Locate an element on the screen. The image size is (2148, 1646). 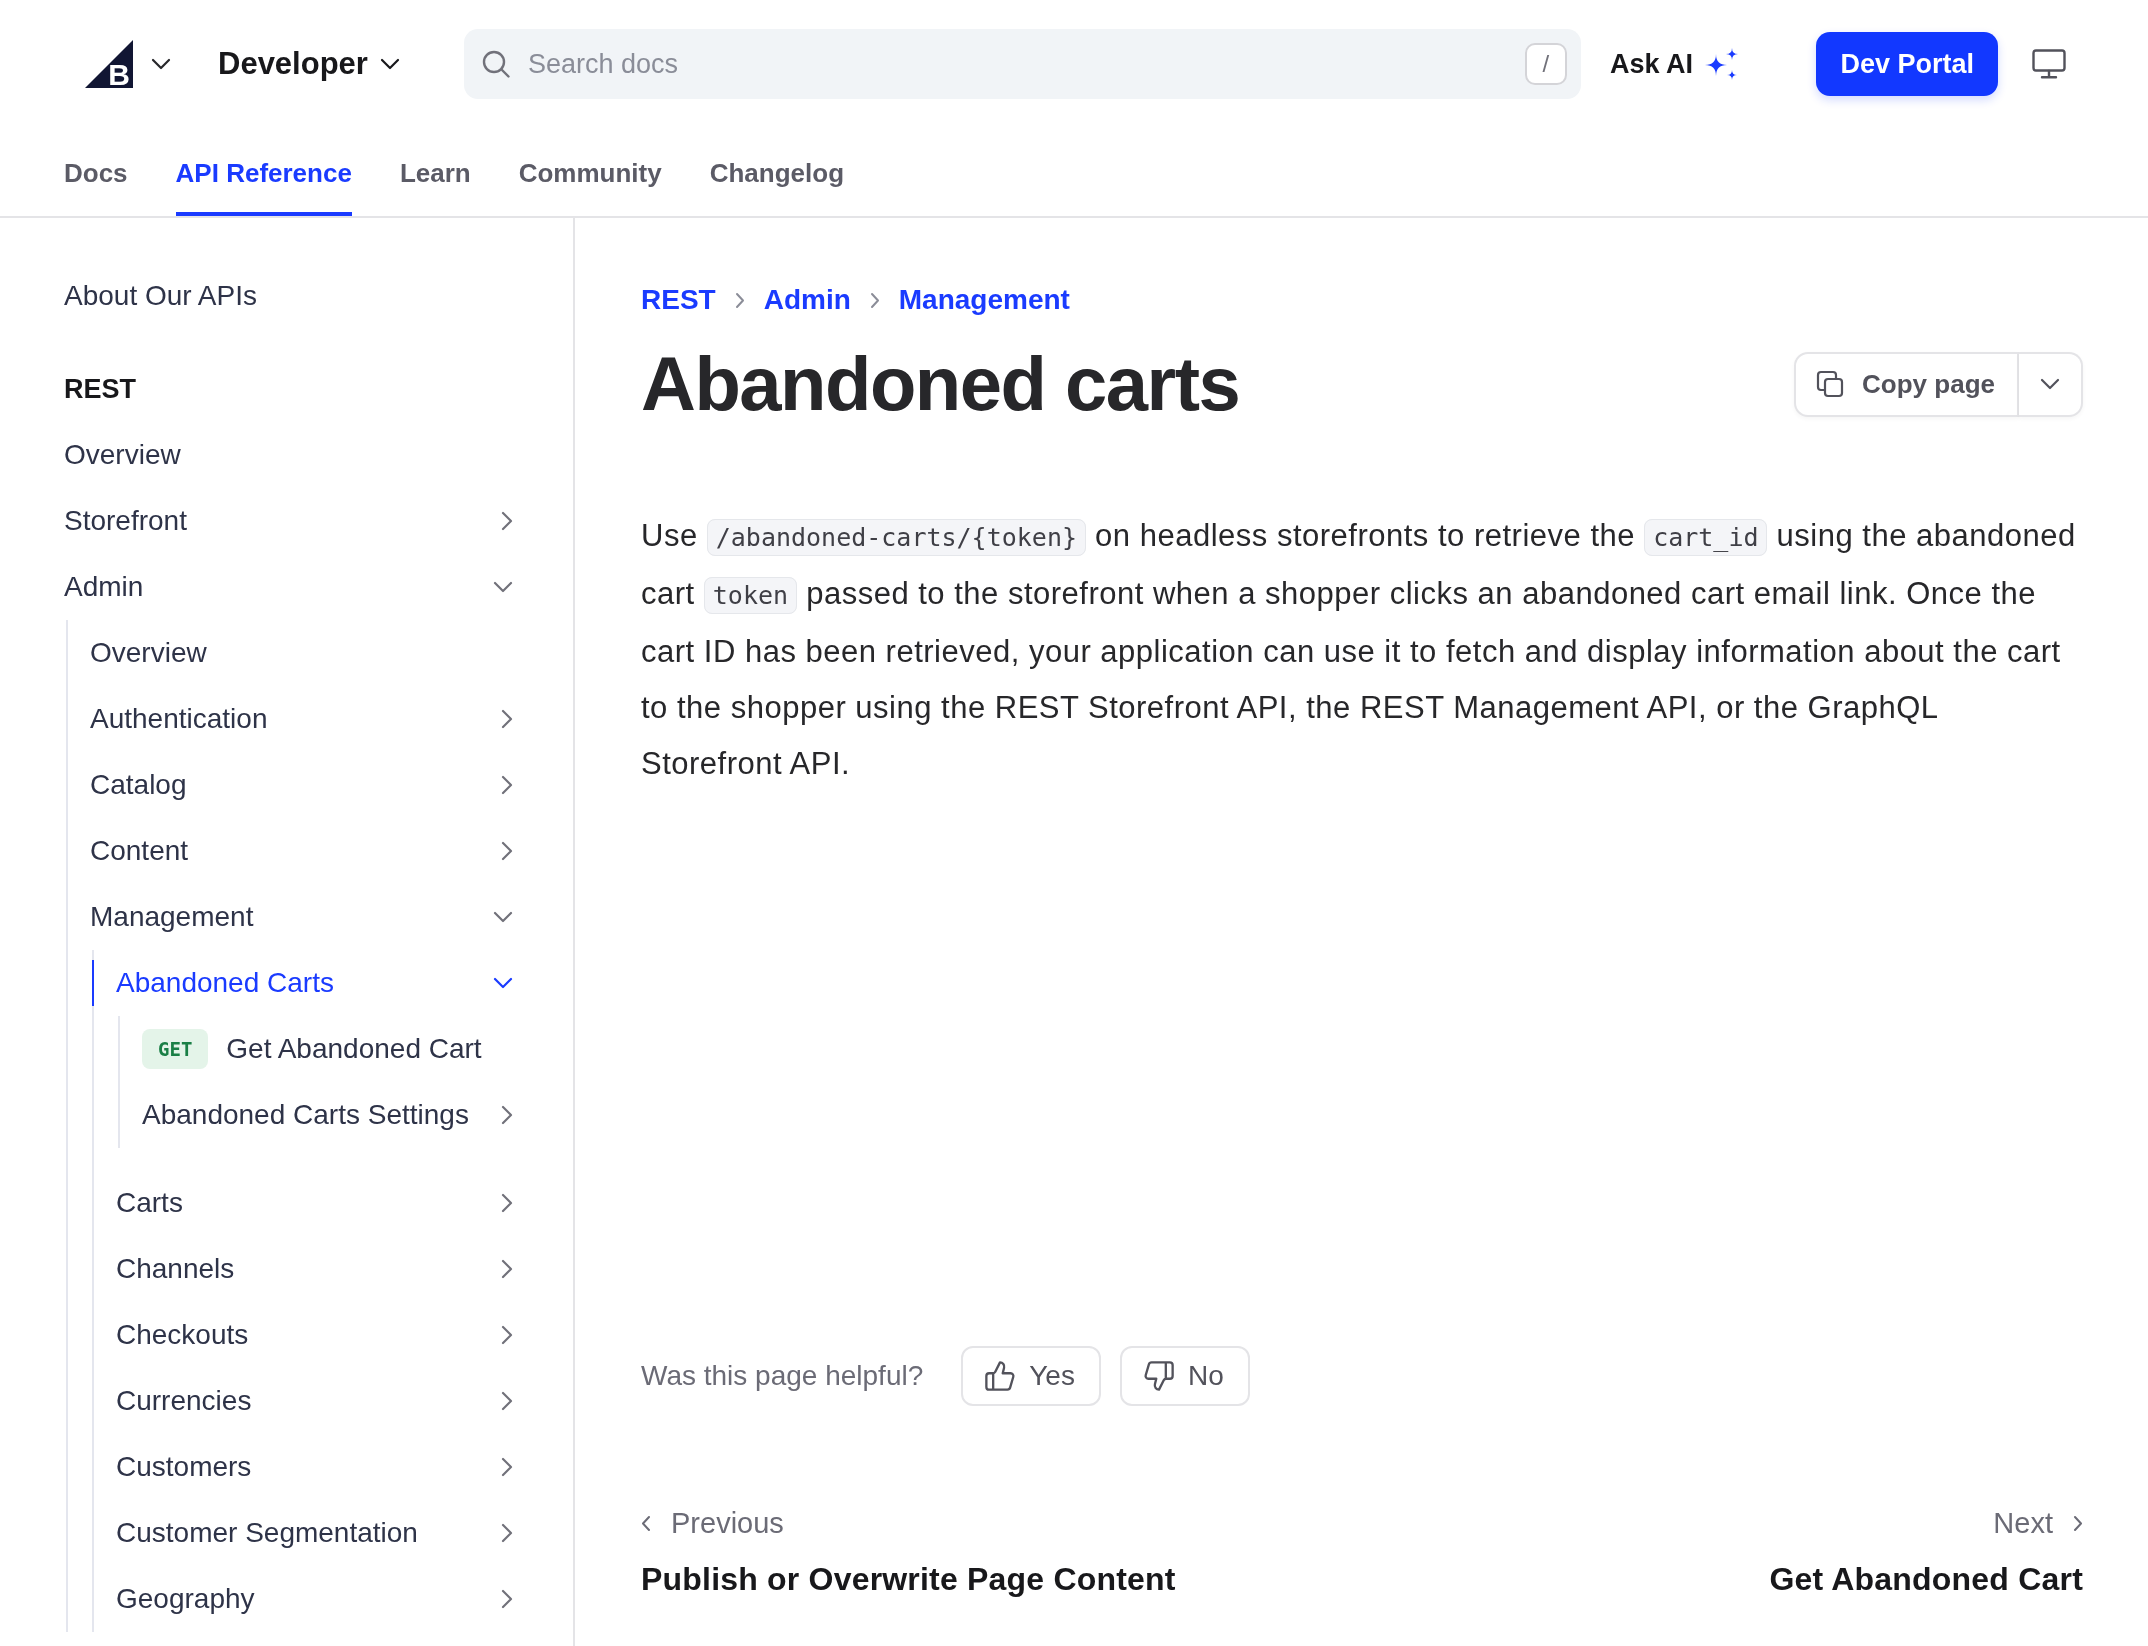
sidebar-item: Admin is located at coordinates (288, 587).